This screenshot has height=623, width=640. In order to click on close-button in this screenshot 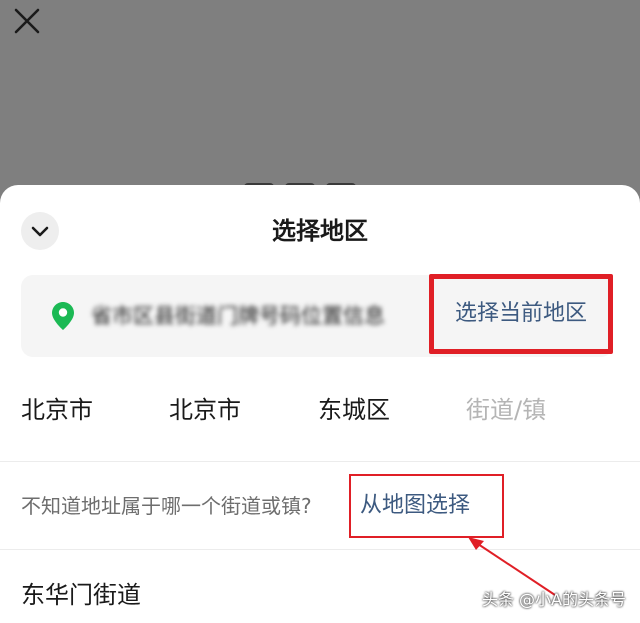, I will do `click(27, 21)`.